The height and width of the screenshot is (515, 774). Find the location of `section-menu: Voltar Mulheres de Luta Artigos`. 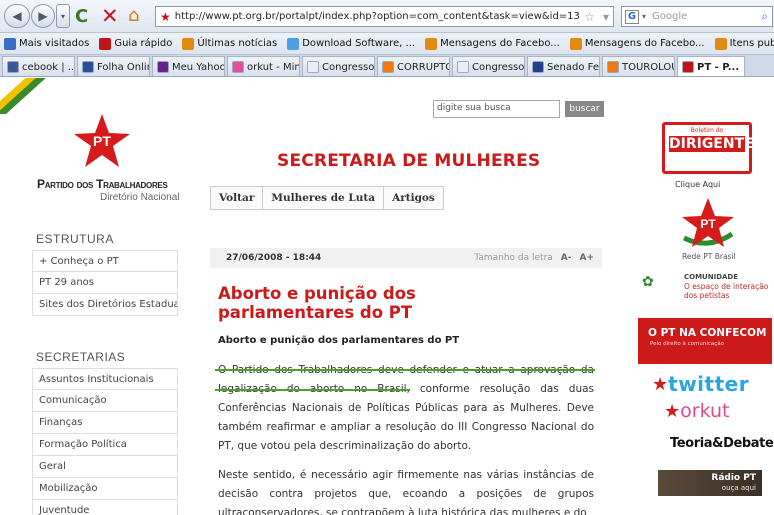

section-menu: Voltar Mulheres de Luta Artigos is located at coordinates (327, 198).